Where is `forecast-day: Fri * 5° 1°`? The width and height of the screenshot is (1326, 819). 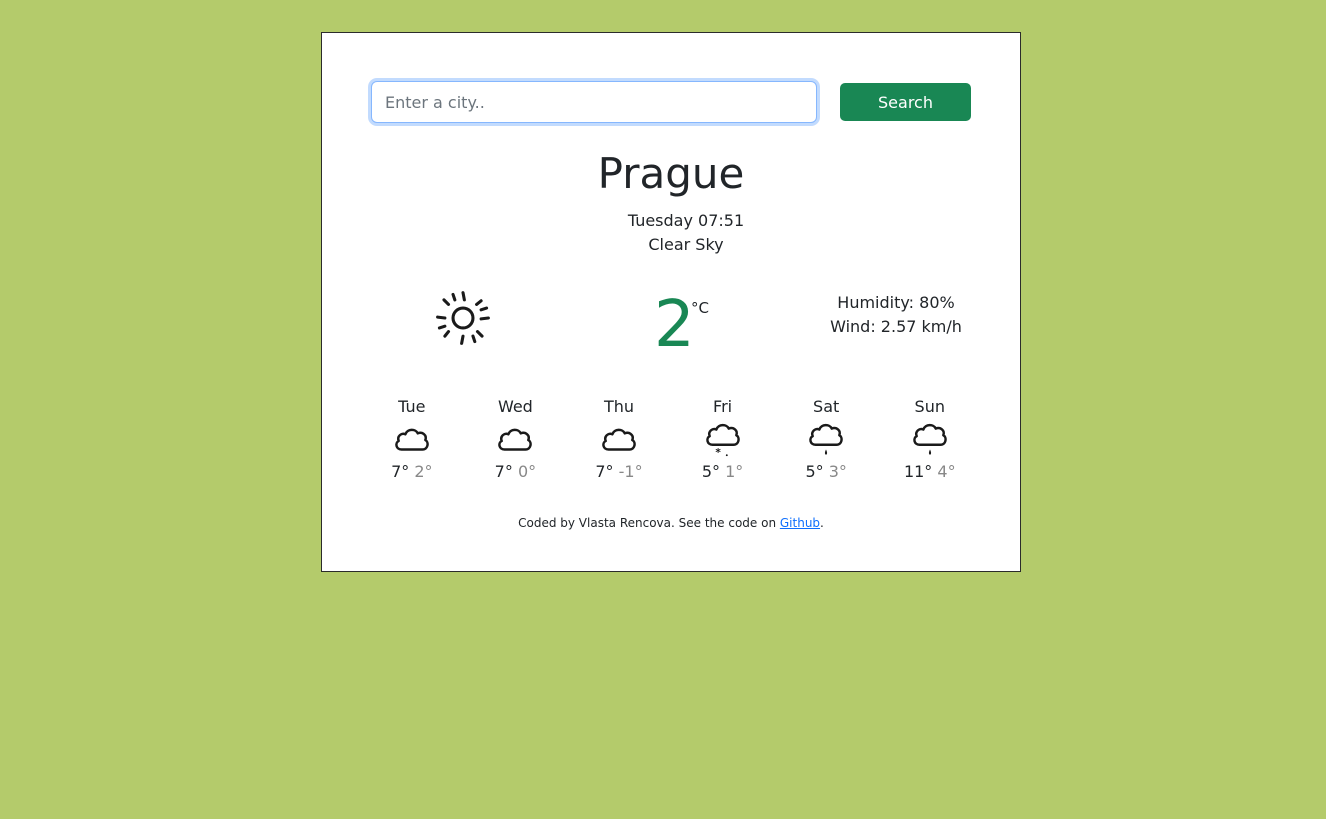
forecast-day: Fri * 5° 1° is located at coordinates (723, 445).